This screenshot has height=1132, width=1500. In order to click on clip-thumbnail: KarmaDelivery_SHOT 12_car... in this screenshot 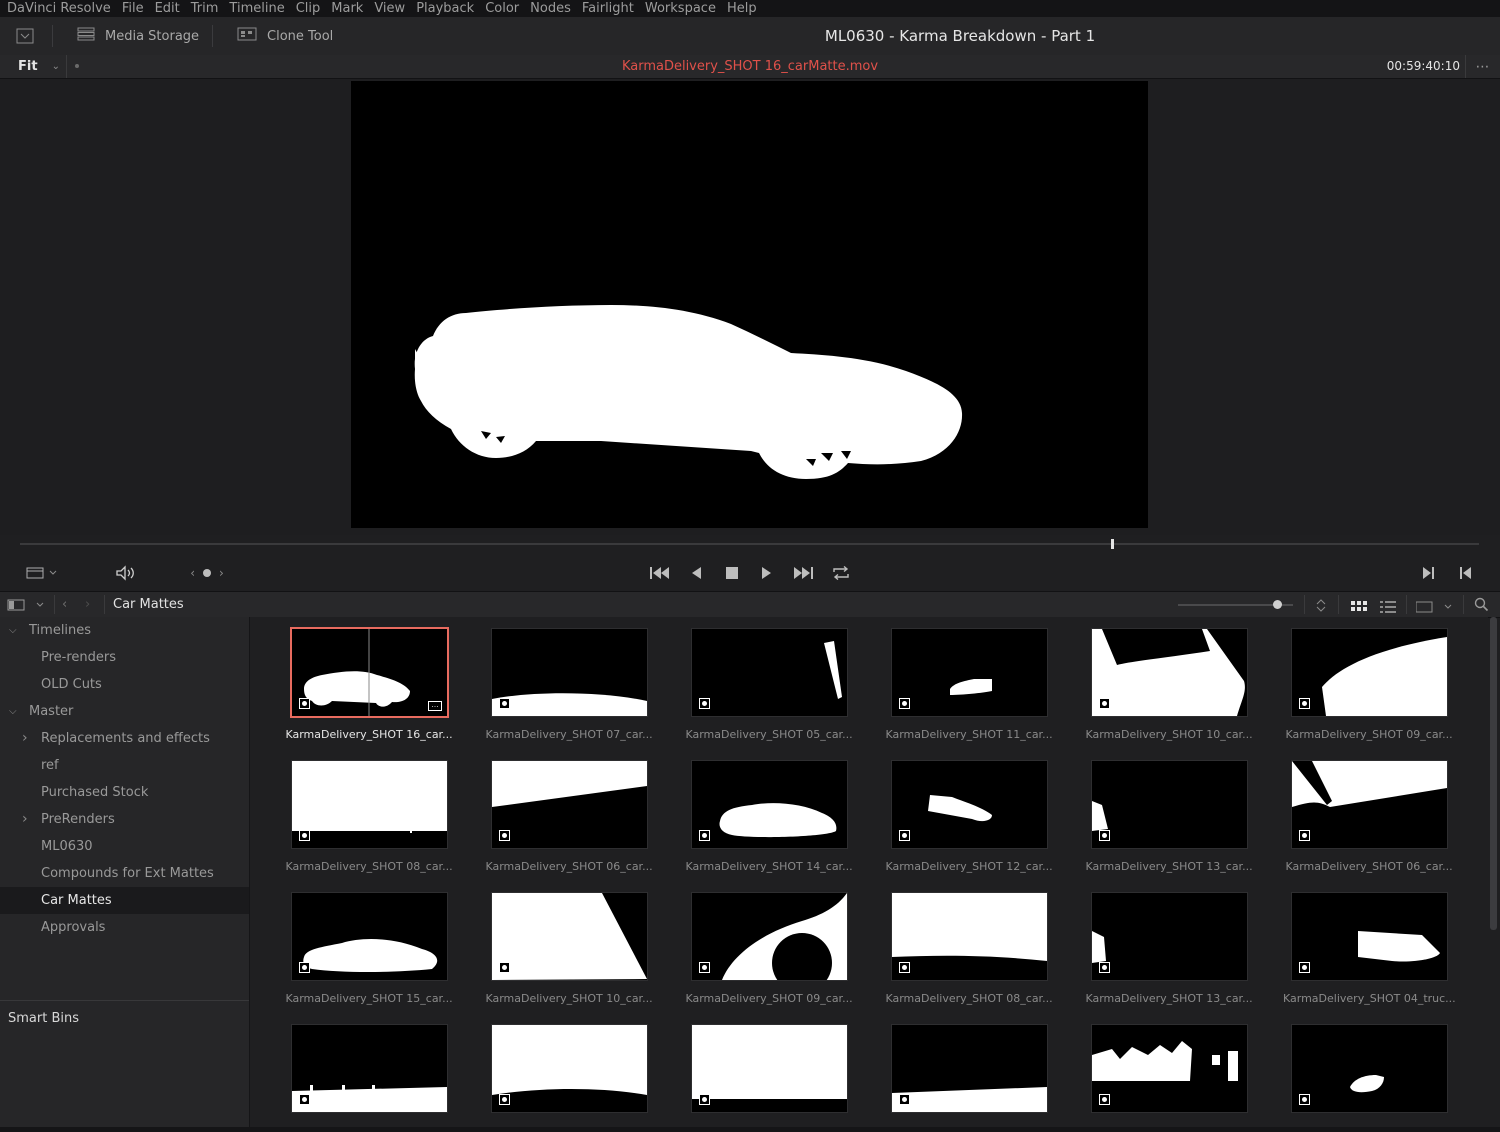, I will do `click(973, 825)`.